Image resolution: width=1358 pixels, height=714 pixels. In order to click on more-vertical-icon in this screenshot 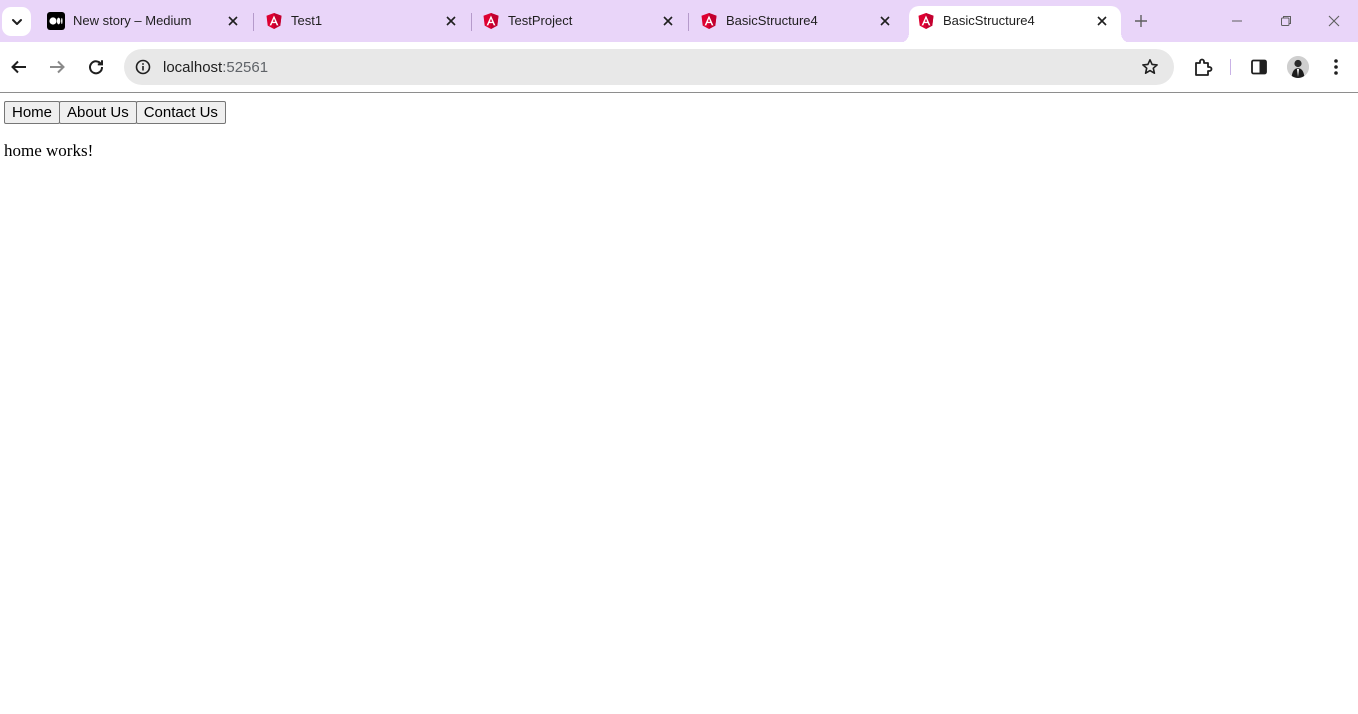, I will do `click(1336, 67)`.